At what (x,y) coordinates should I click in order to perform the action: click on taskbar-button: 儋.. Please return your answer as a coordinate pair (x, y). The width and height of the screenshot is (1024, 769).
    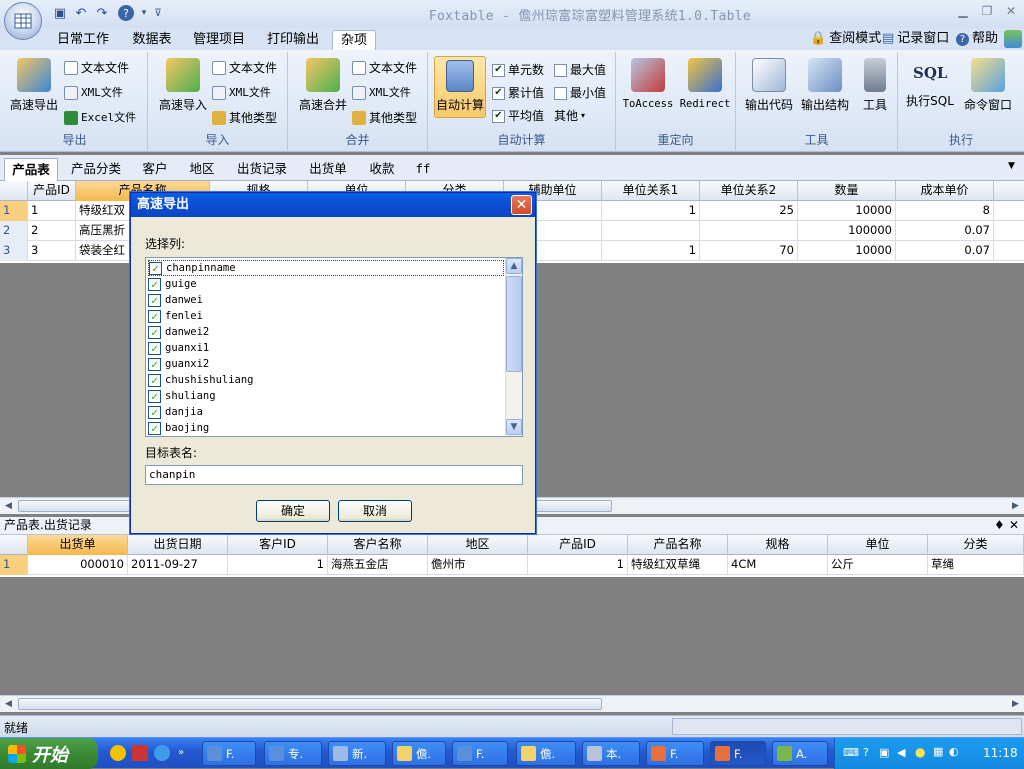
    Looking at the image, I should click on (419, 753).